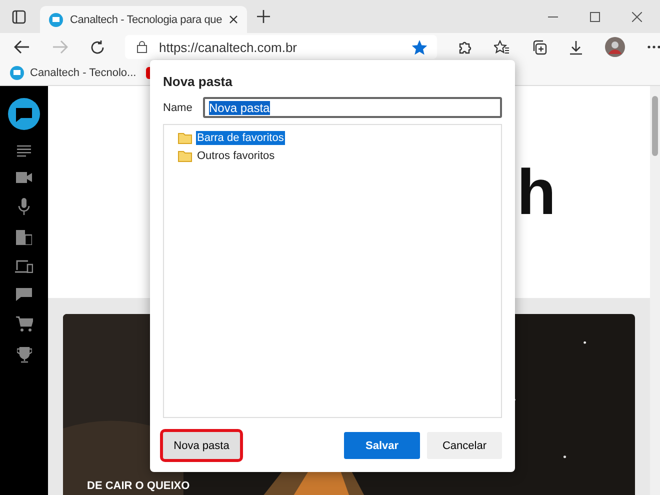 The image size is (660, 495). I want to click on folder-item: Barra de favoritos, so click(240, 138).